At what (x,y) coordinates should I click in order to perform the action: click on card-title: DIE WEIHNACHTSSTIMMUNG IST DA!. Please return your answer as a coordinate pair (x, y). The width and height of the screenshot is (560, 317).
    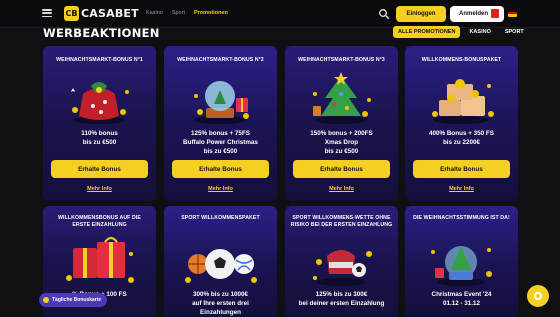
    Looking at the image, I should click on (461, 218).